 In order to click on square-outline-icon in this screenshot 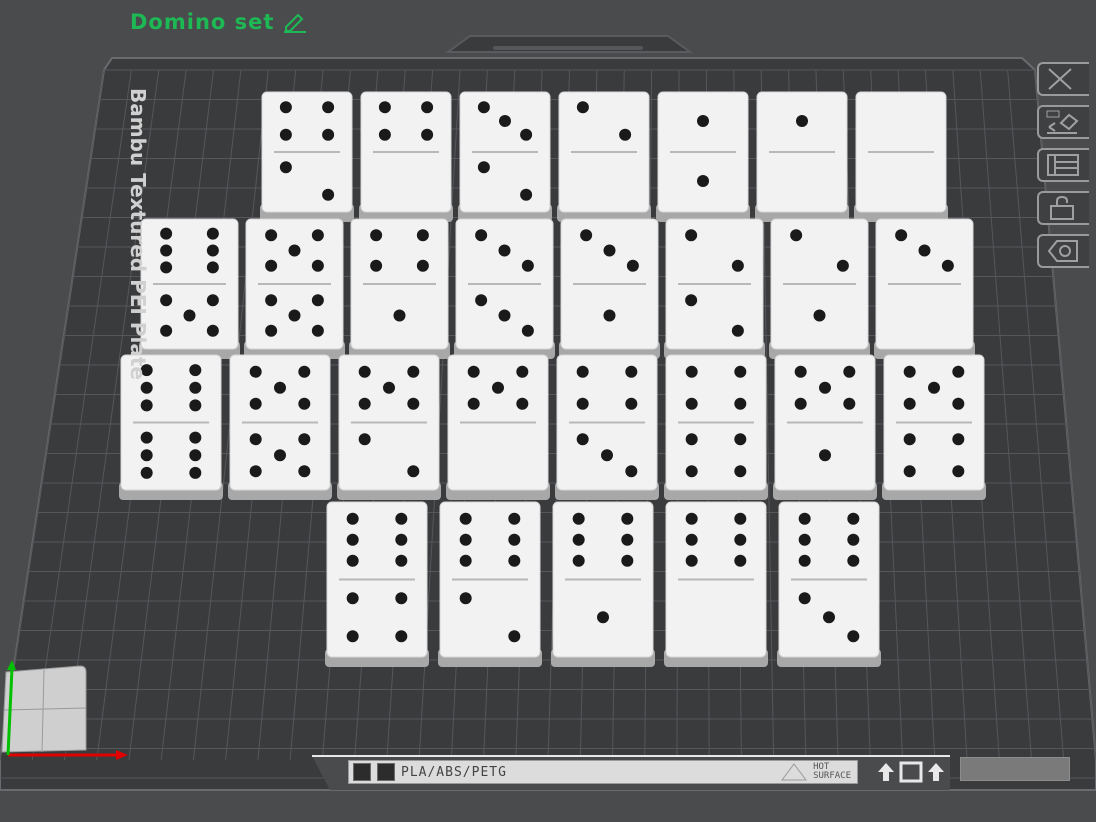, I will do `click(911, 772)`.